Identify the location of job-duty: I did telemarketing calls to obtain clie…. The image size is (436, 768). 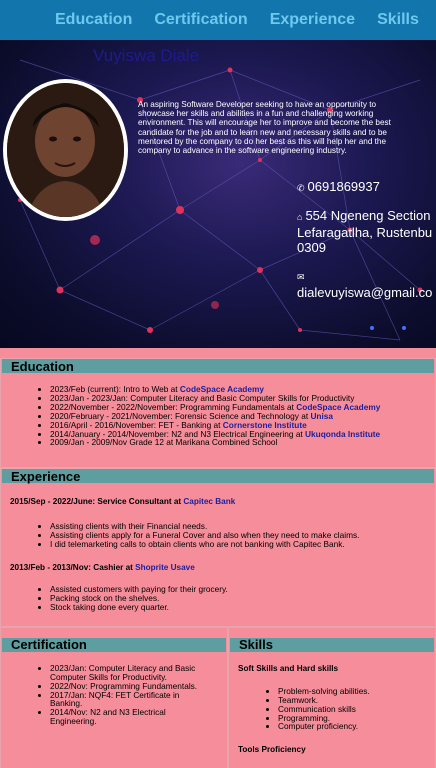
(242, 544).